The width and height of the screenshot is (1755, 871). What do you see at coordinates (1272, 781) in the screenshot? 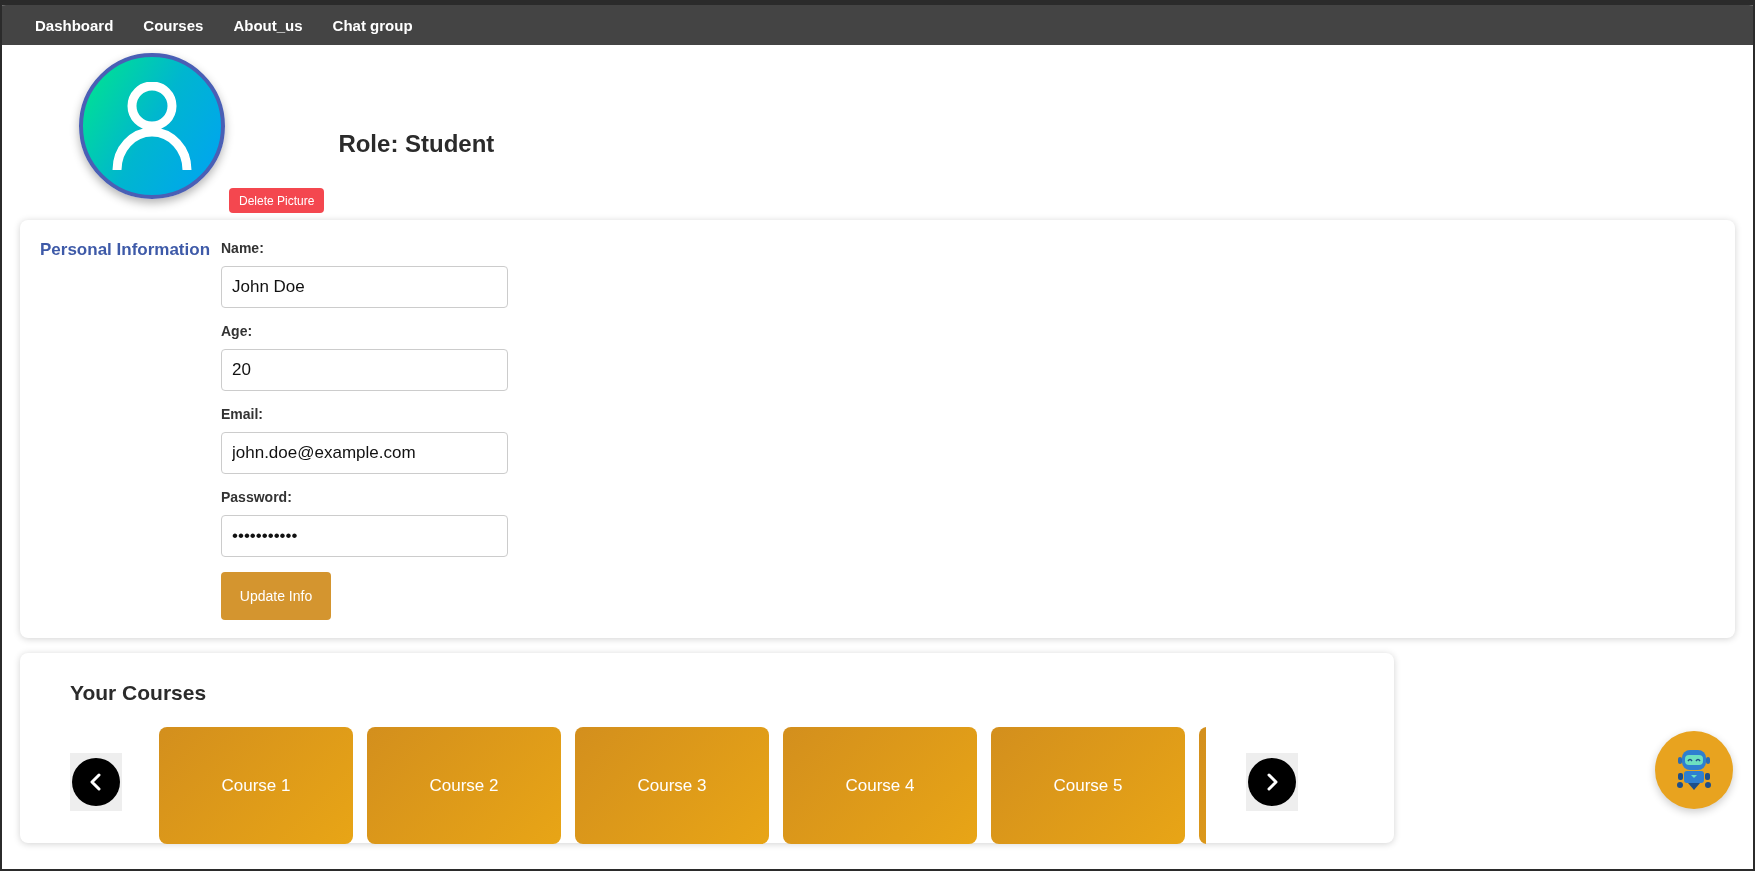
I see `next-button` at bounding box center [1272, 781].